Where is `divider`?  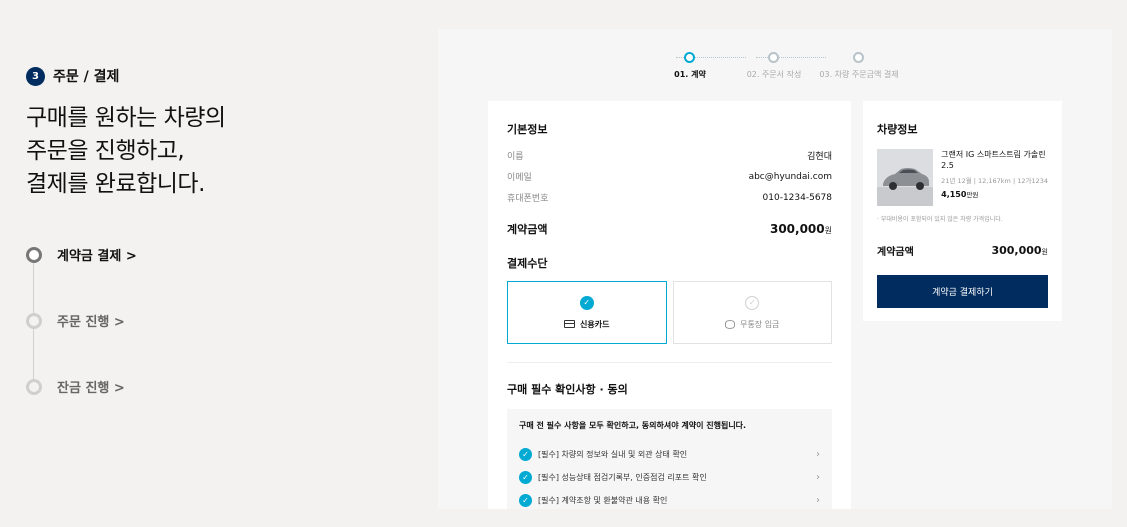
divider is located at coordinates (669, 362).